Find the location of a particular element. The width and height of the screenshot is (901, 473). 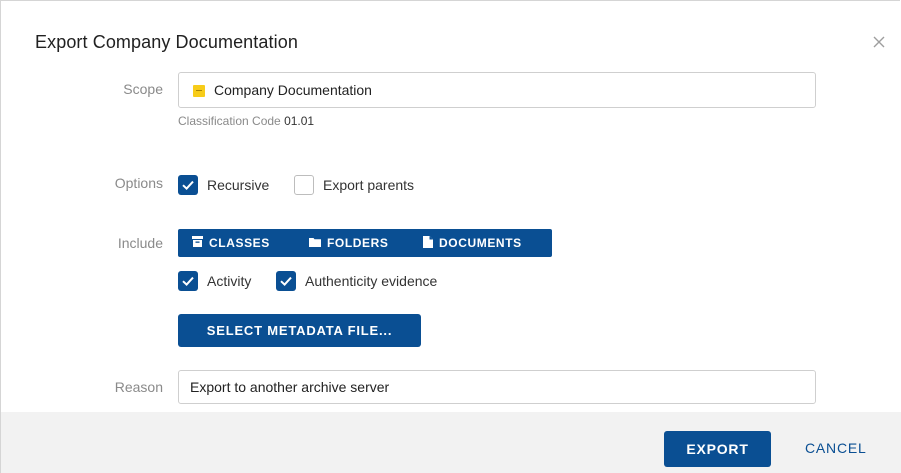

include-label: Include is located at coordinates (140, 243).